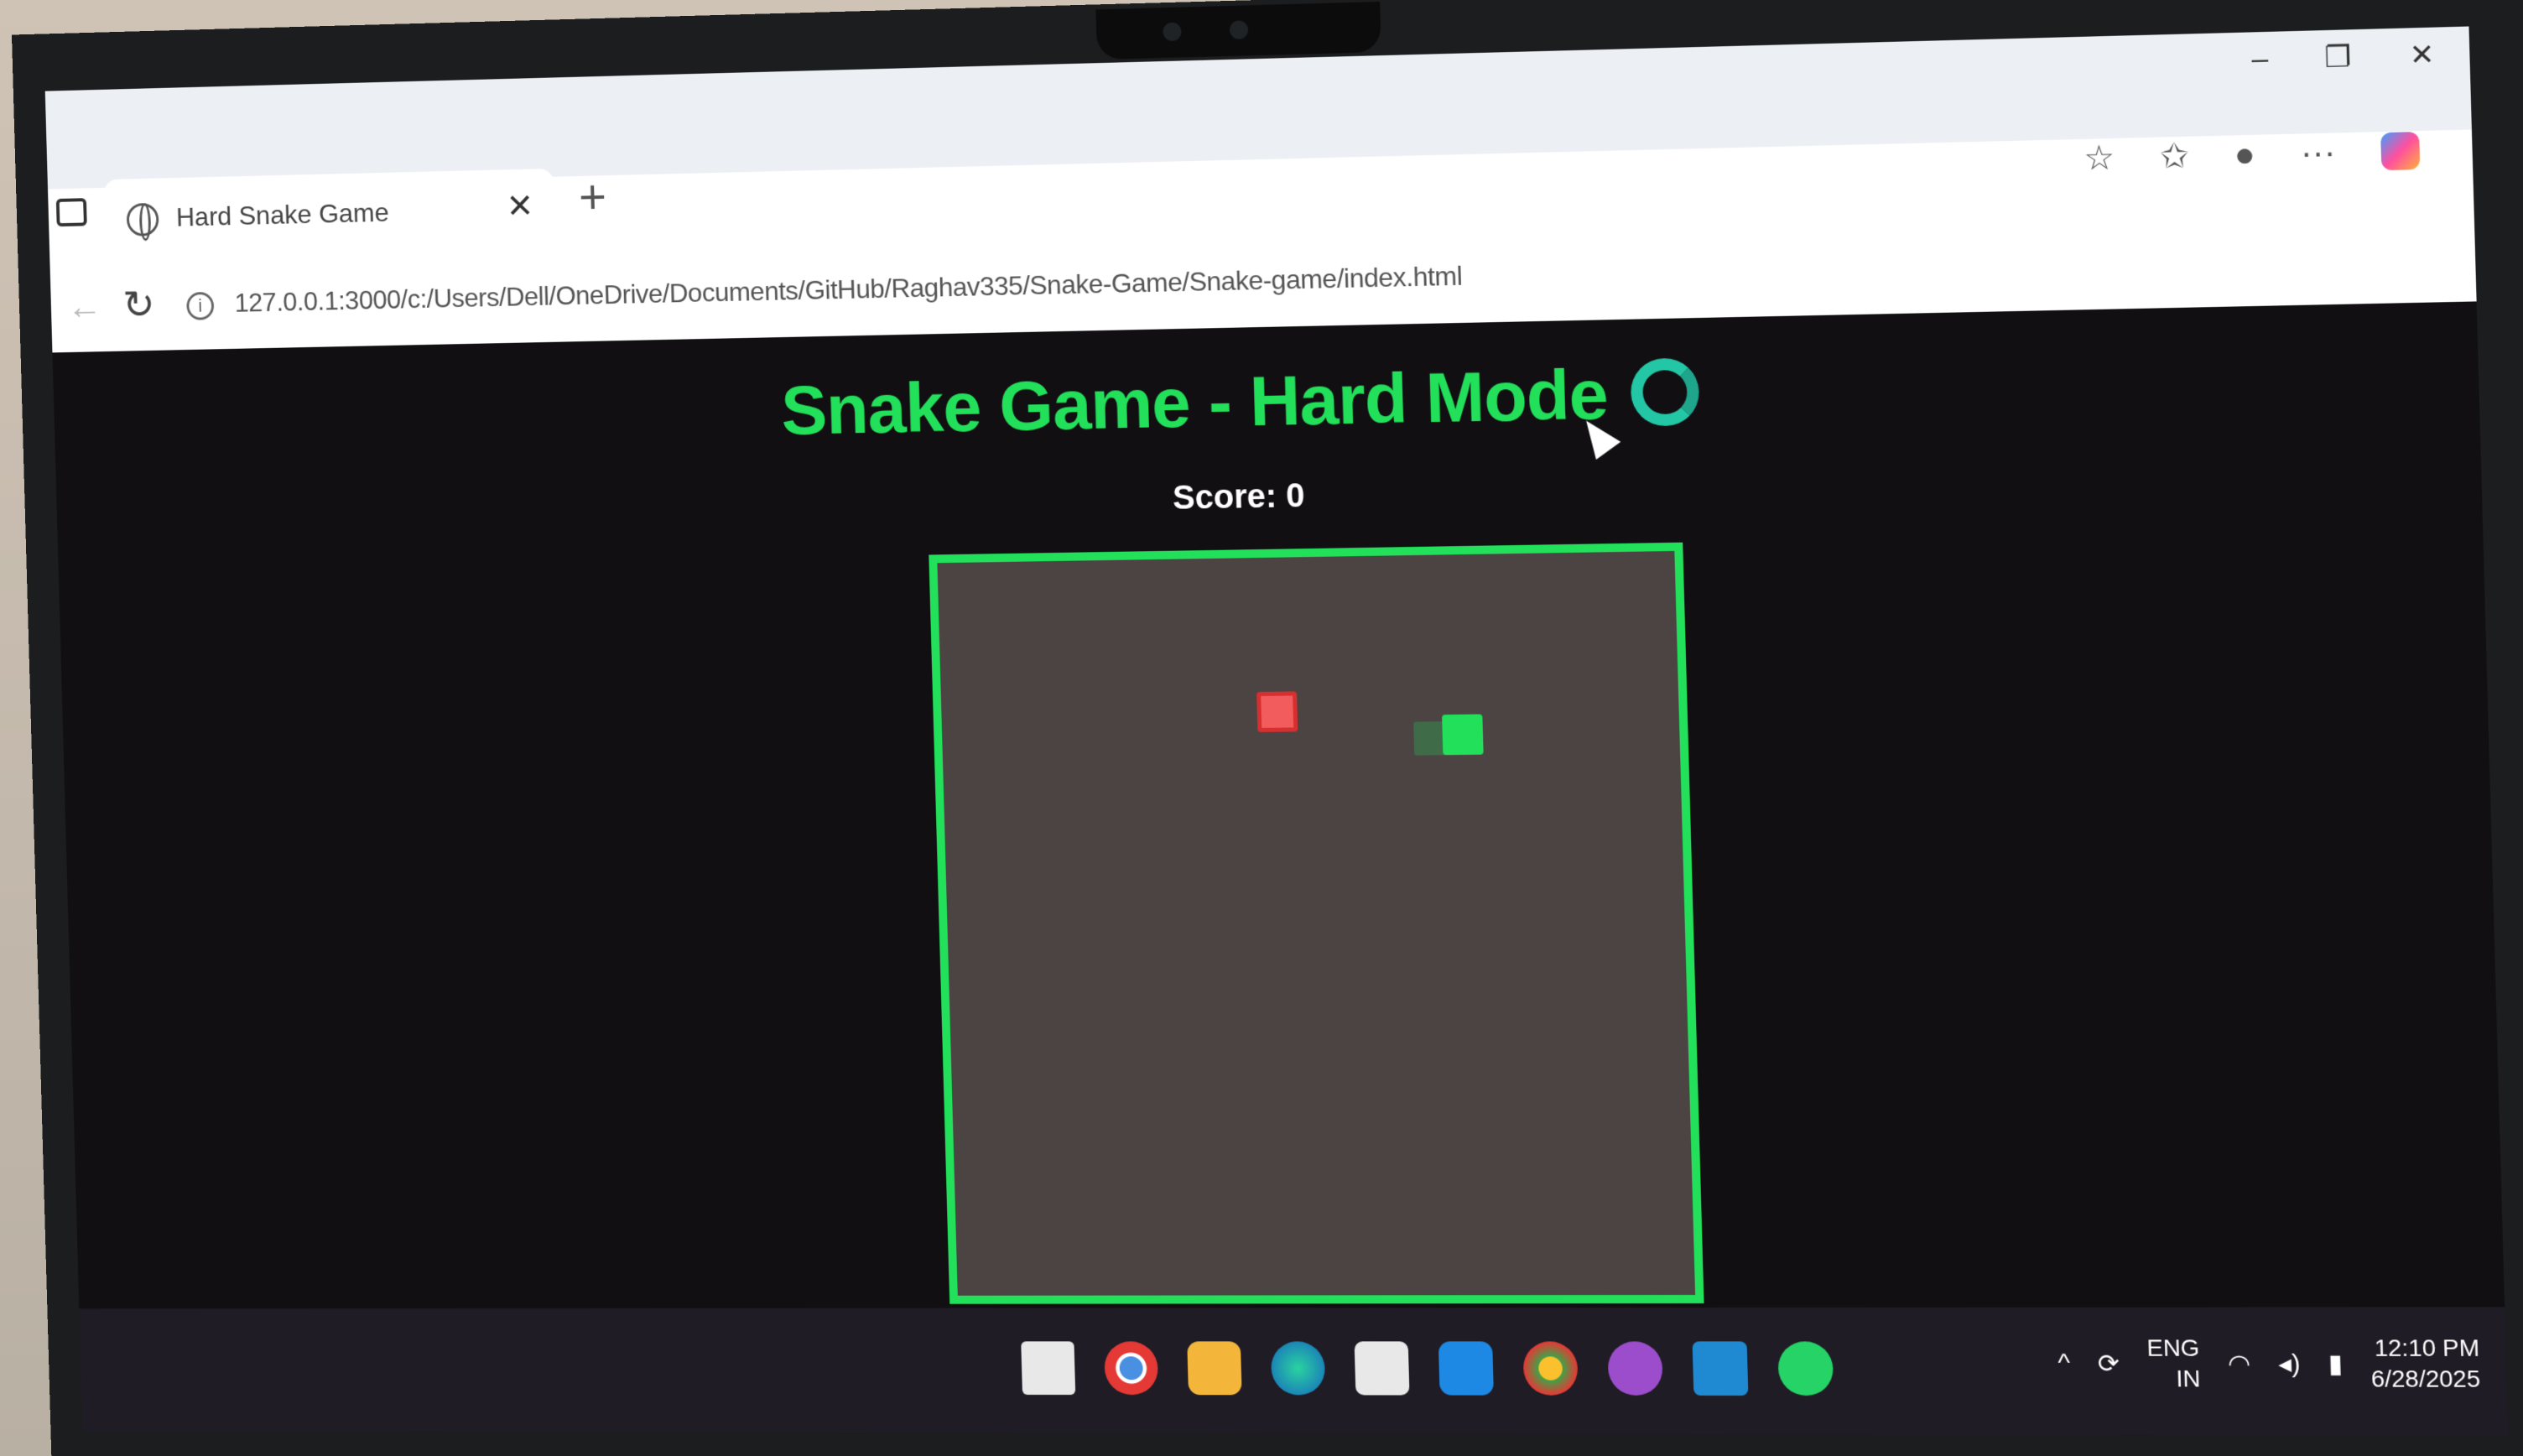  I want to click on globe-icon, so click(142, 219).